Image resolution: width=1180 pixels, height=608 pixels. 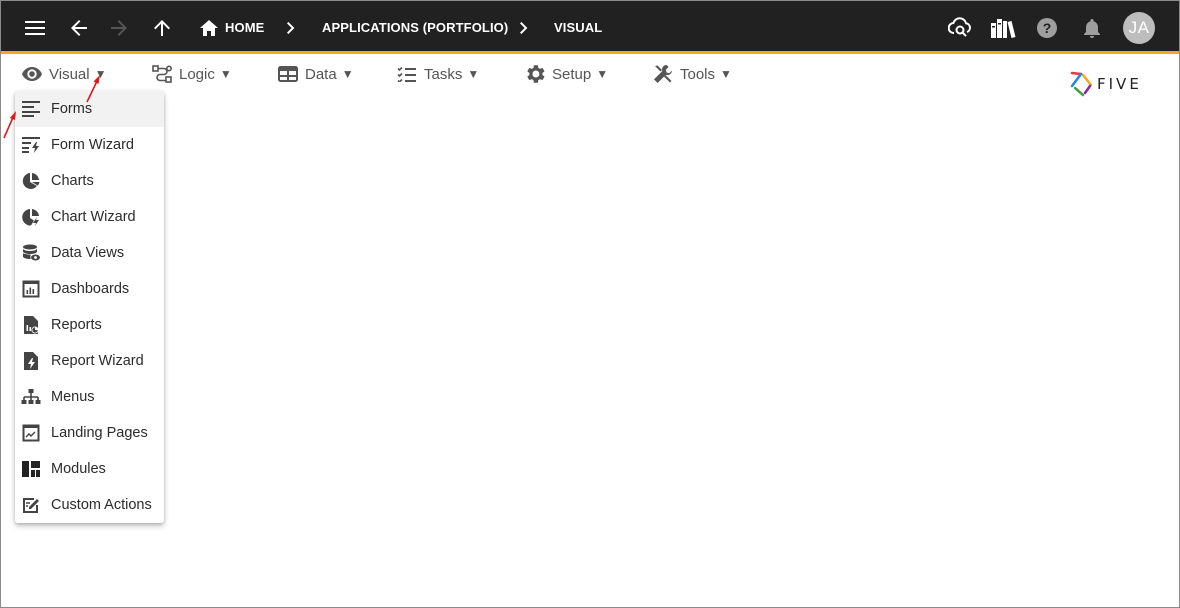 I want to click on help-button: ?, so click(x=1047, y=27).